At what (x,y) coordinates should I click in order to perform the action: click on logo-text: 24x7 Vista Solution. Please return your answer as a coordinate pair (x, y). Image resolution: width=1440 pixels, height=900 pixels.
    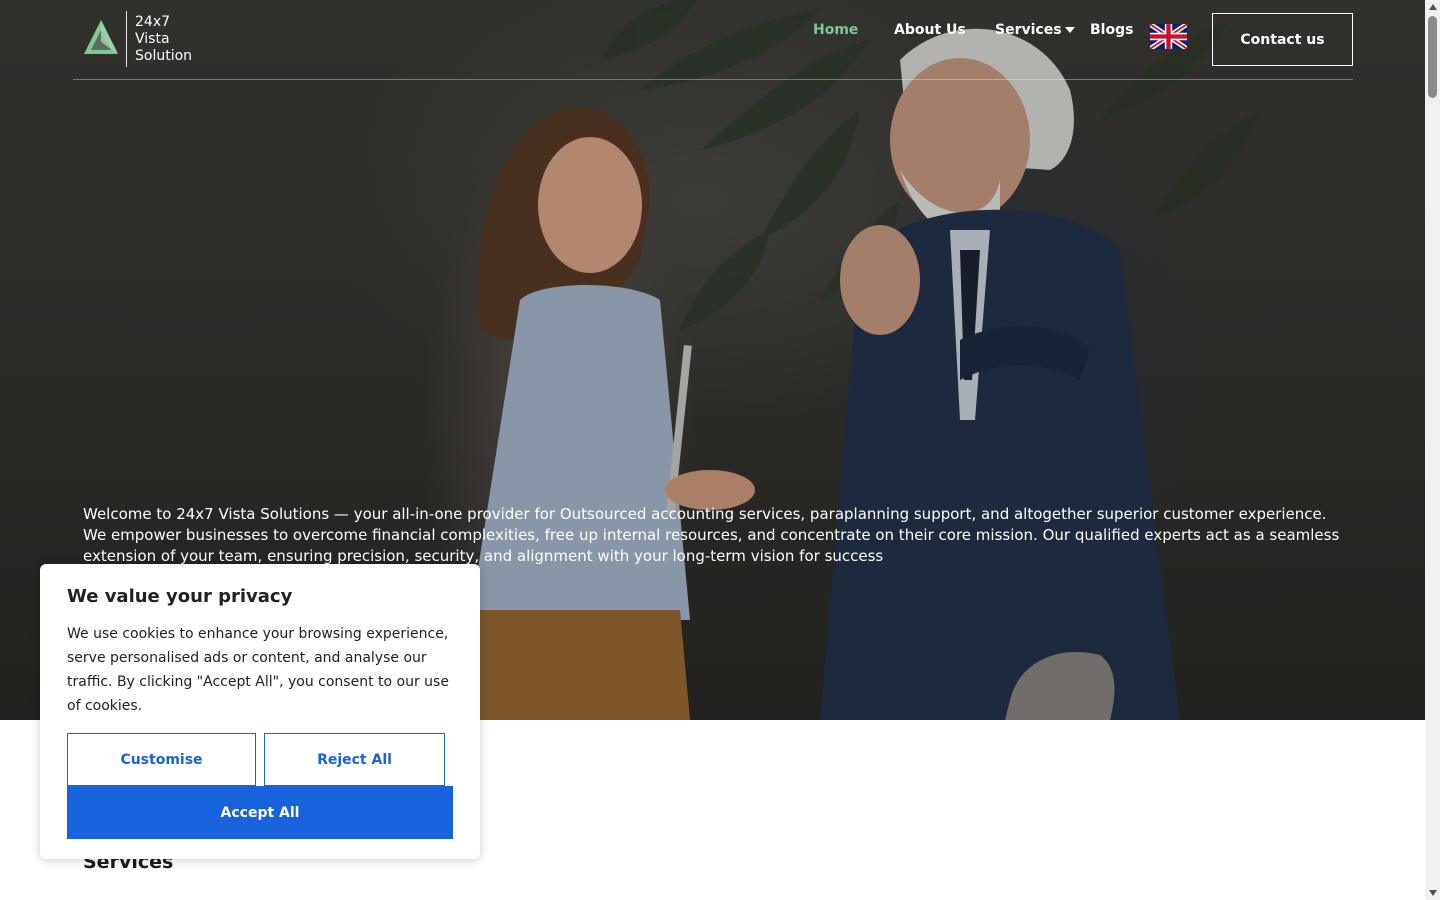
    Looking at the image, I should click on (163, 39).